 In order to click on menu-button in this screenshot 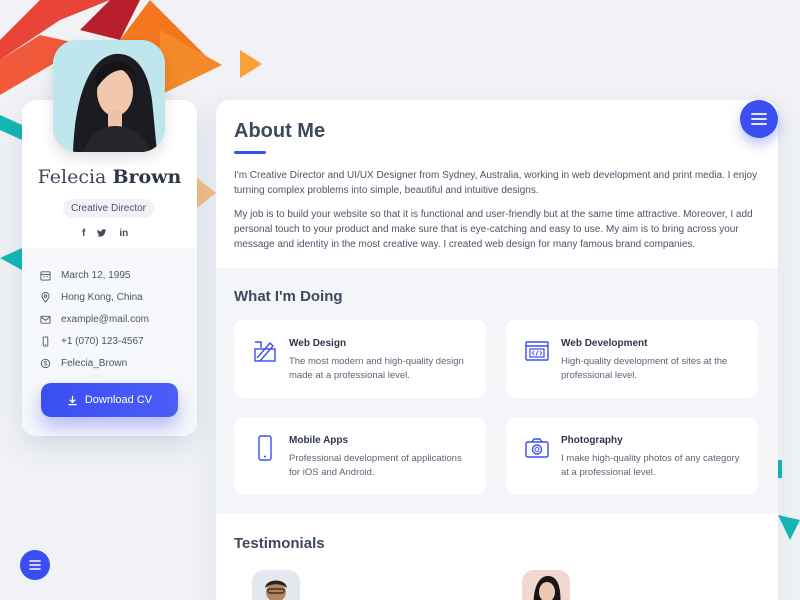, I will do `click(759, 119)`.